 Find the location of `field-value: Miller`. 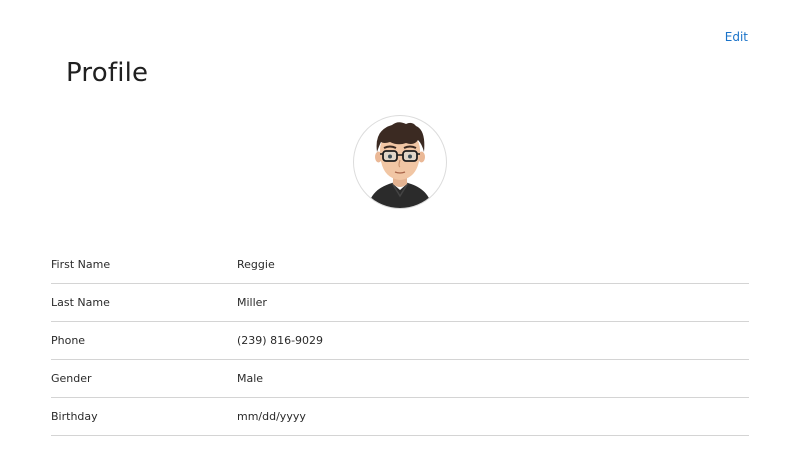

field-value: Miller is located at coordinates (252, 302).